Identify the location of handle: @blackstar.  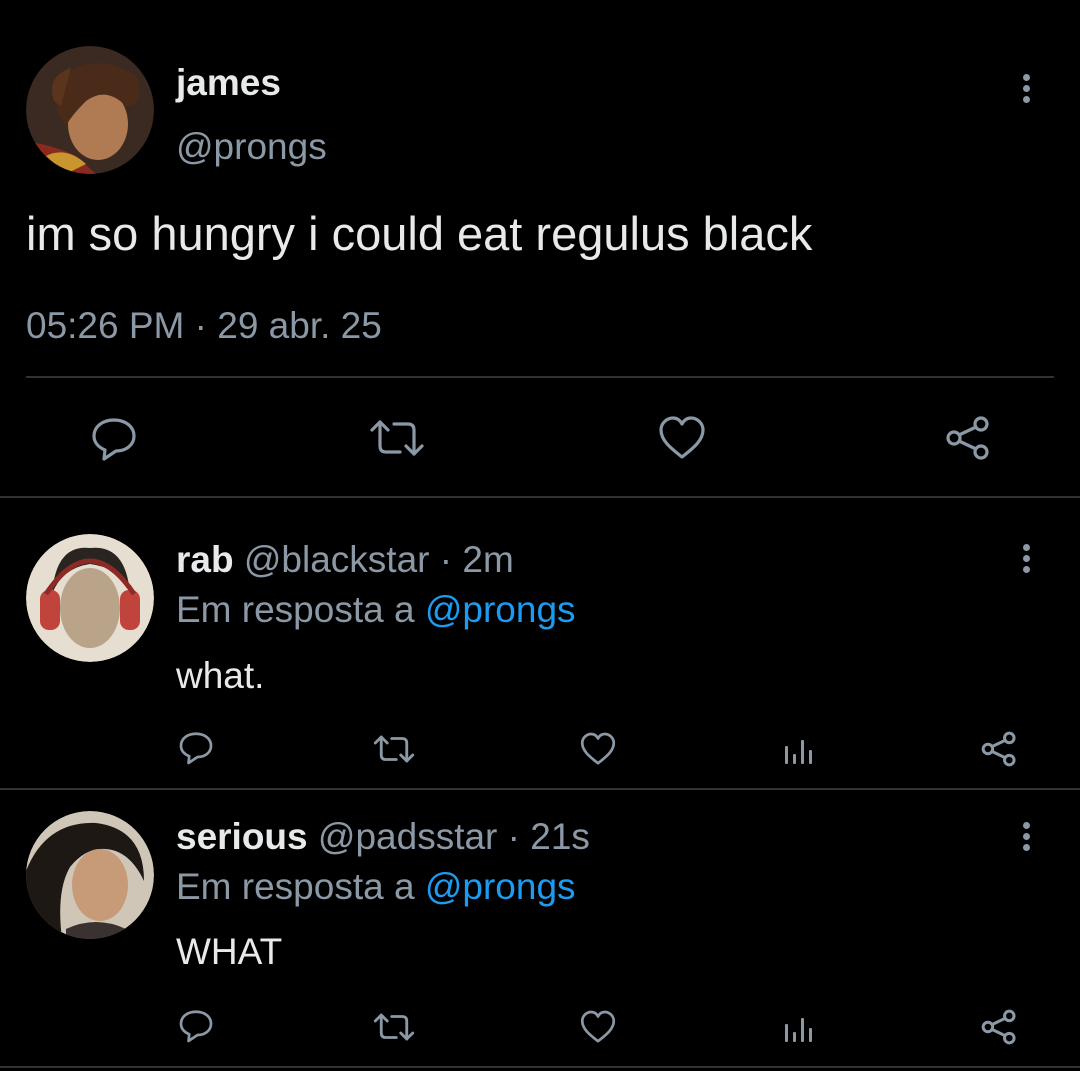
(337, 559).